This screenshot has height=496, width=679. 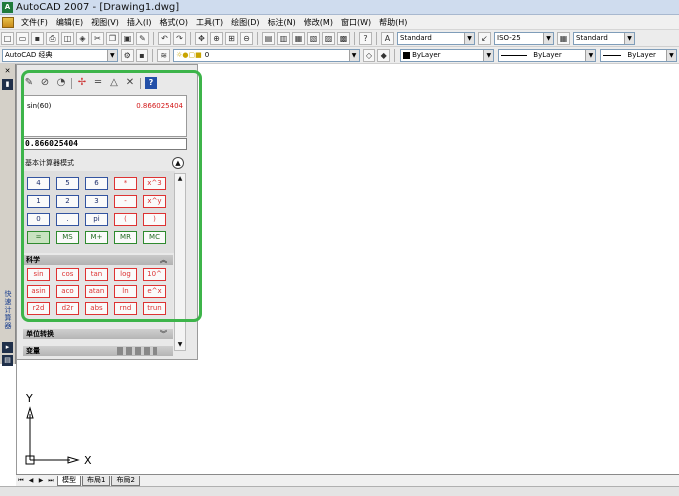 What do you see at coordinates (82, 83) in the screenshot?
I see `get-coordinates-icon: ✢` at bounding box center [82, 83].